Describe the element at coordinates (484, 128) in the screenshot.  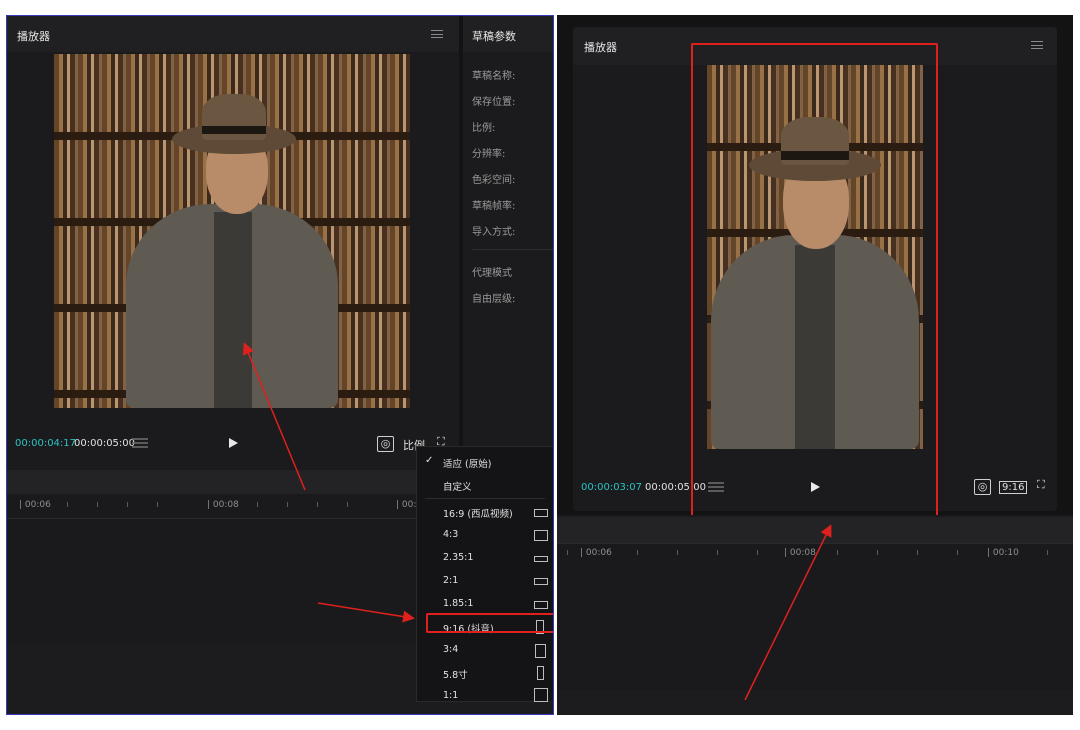
I see `ratio-label: 比例:` at that location.